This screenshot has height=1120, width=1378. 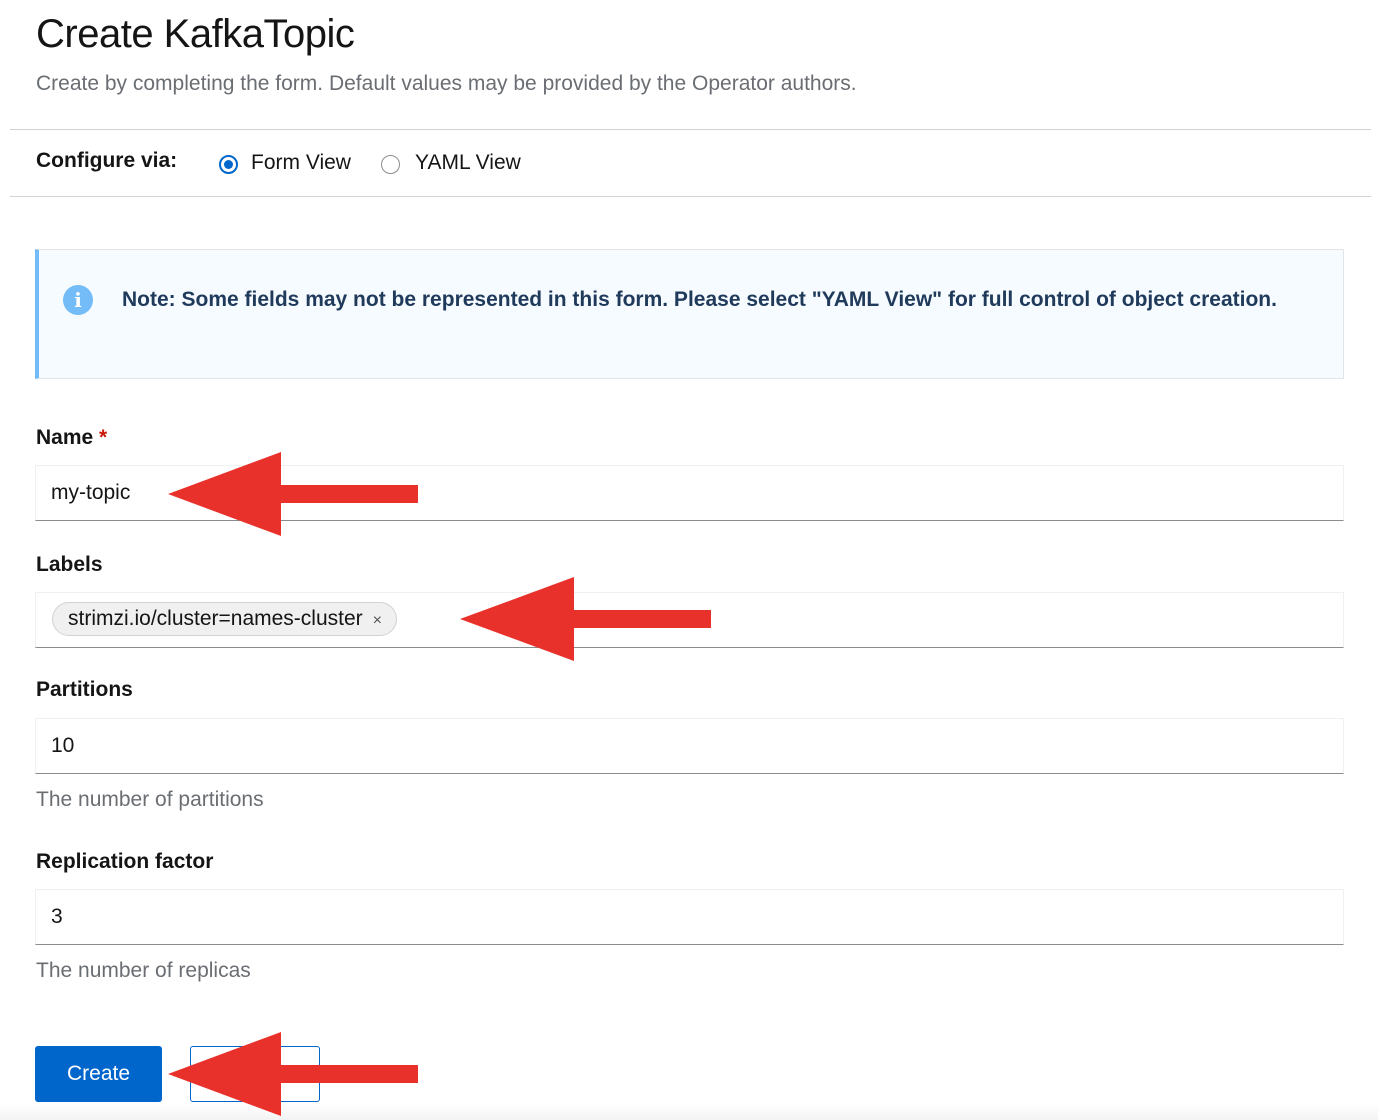 What do you see at coordinates (293, 1074) in the screenshot?
I see `arrow-create-button` at bounding box center [293, 1074].